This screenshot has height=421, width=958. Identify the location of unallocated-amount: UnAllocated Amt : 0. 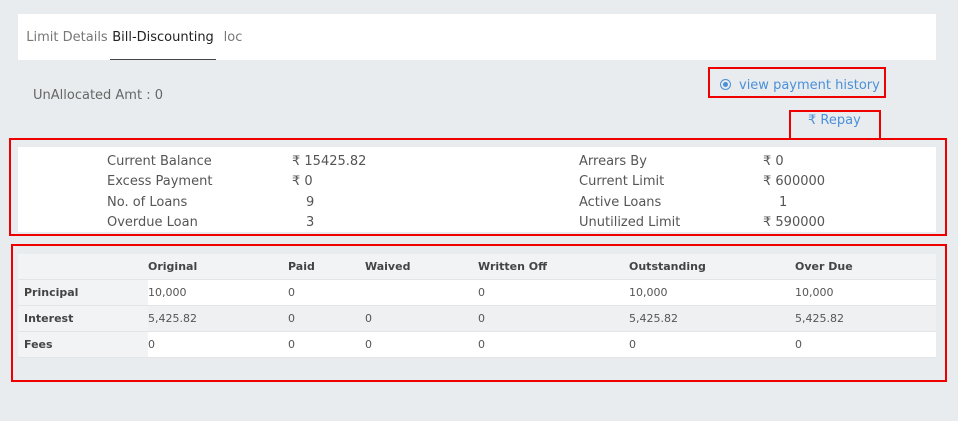
(98, 95).